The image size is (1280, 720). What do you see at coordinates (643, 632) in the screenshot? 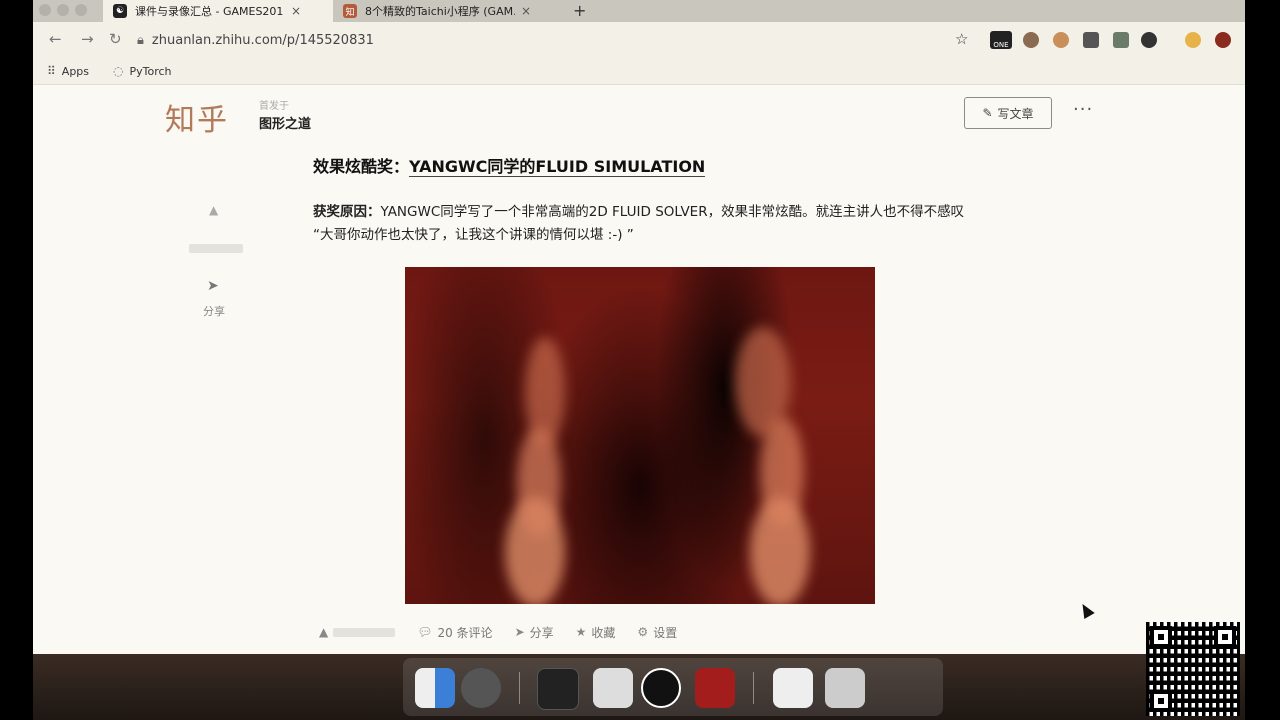
I see `gear-icon: ⚙` at bounding box center [643, 632].